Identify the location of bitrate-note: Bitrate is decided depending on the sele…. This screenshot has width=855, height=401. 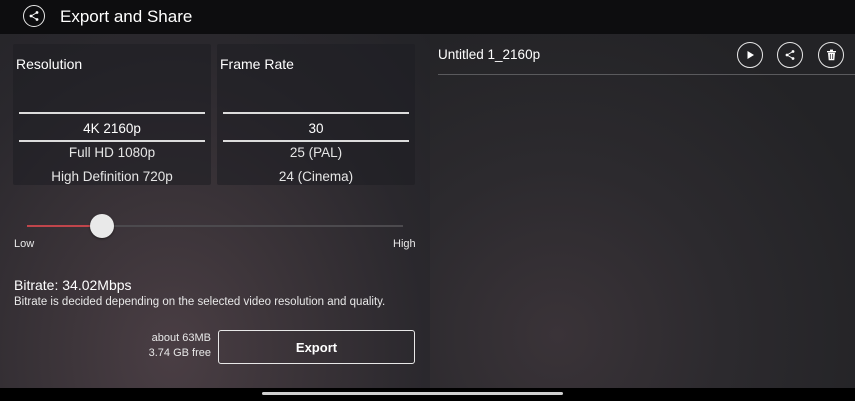
(200, 302).